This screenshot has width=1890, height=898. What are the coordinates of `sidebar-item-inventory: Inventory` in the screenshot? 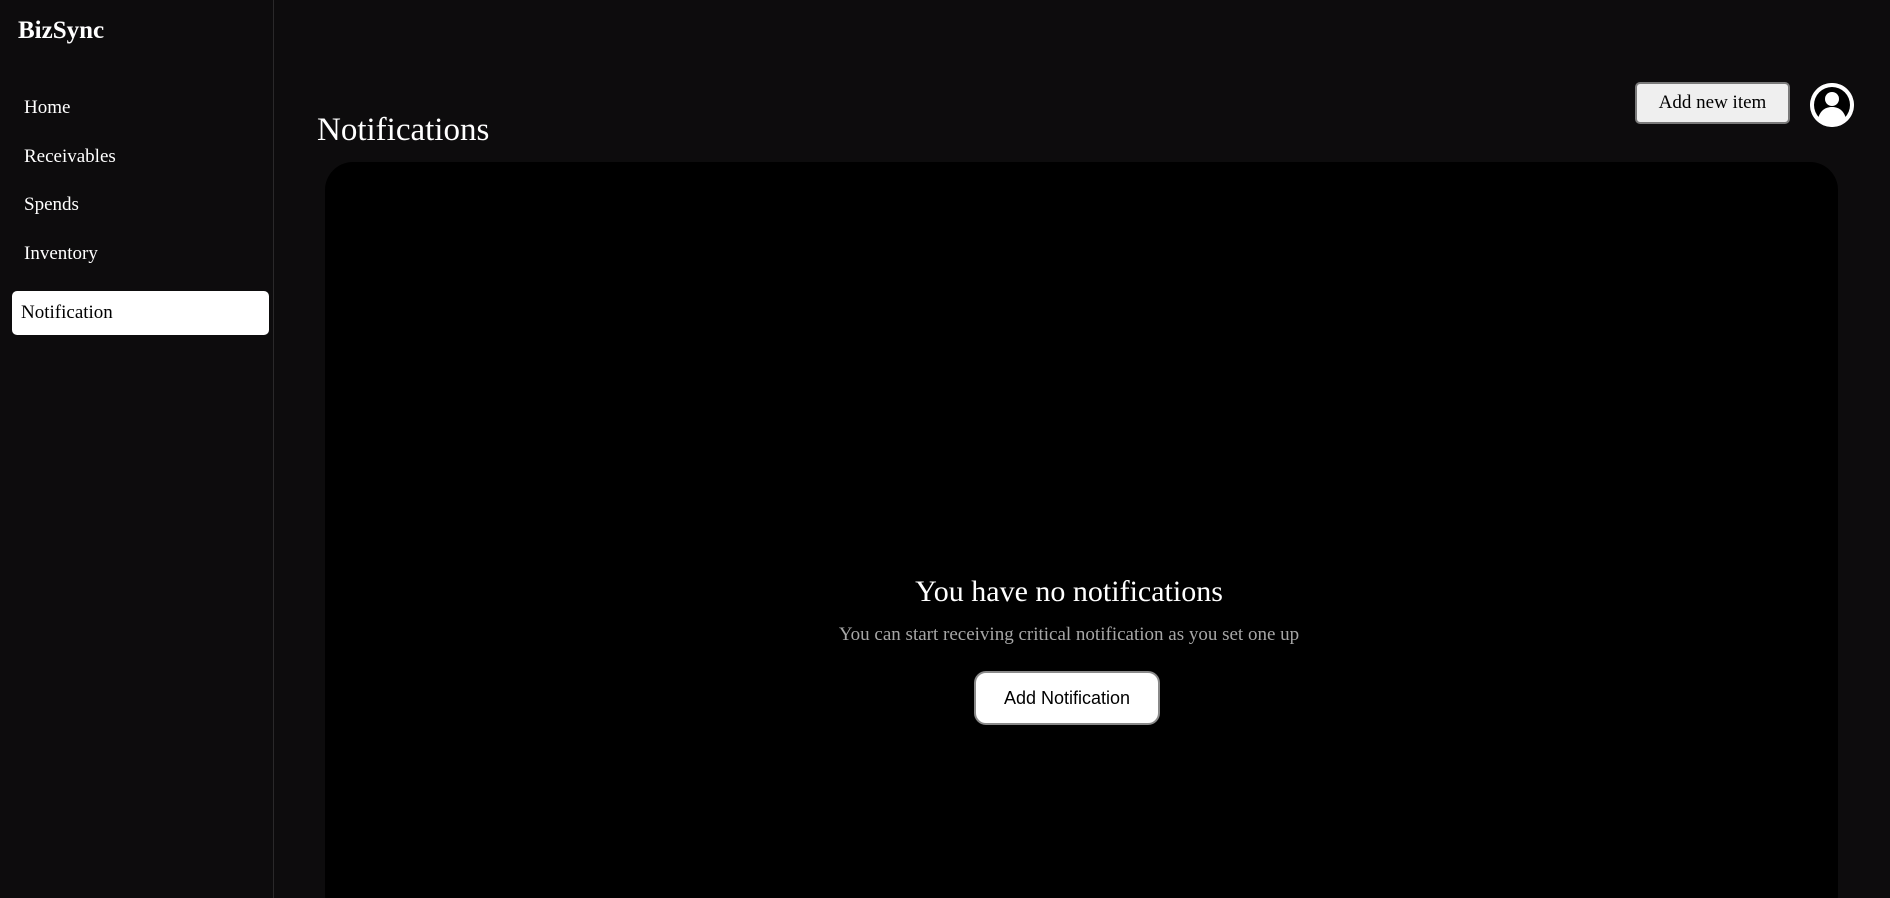 It's located at (61, 254).